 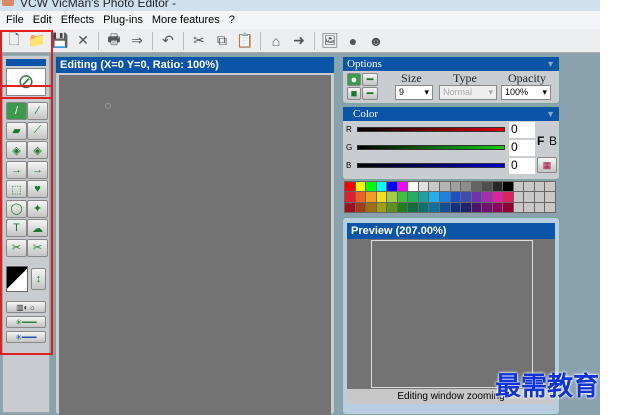 I want to click on copy-icon: ⧉, so click(x=222, y=41).